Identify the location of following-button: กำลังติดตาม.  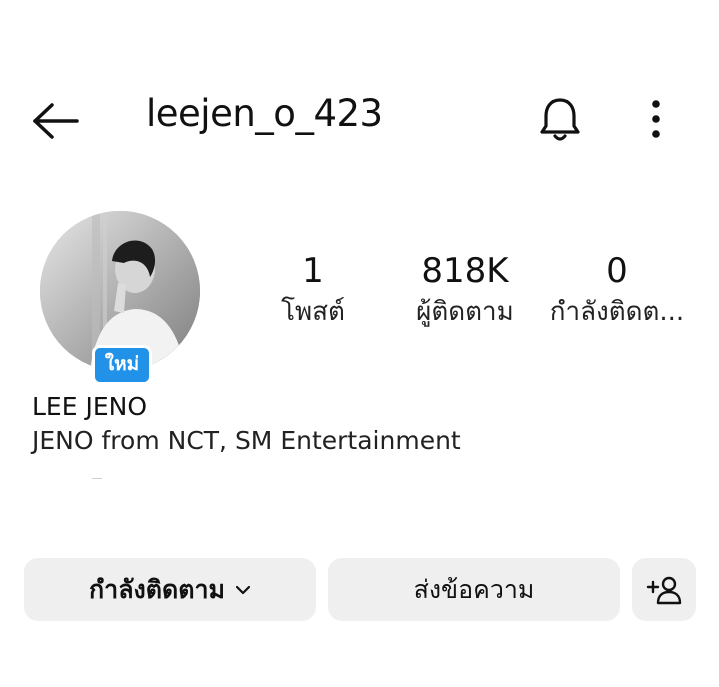
(170, 589).